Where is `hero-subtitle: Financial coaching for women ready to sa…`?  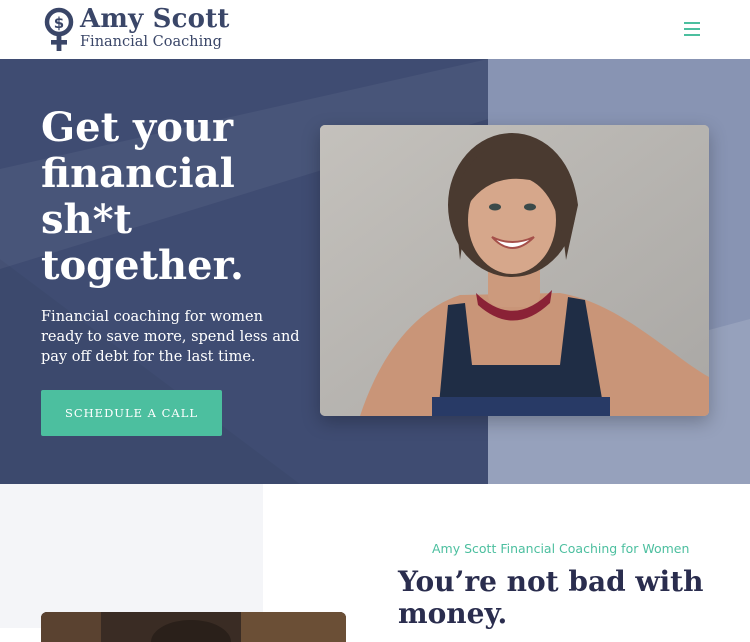
hero-subtitle: Financial coaching for women ready to sa… is located at coordinates (170, 337).